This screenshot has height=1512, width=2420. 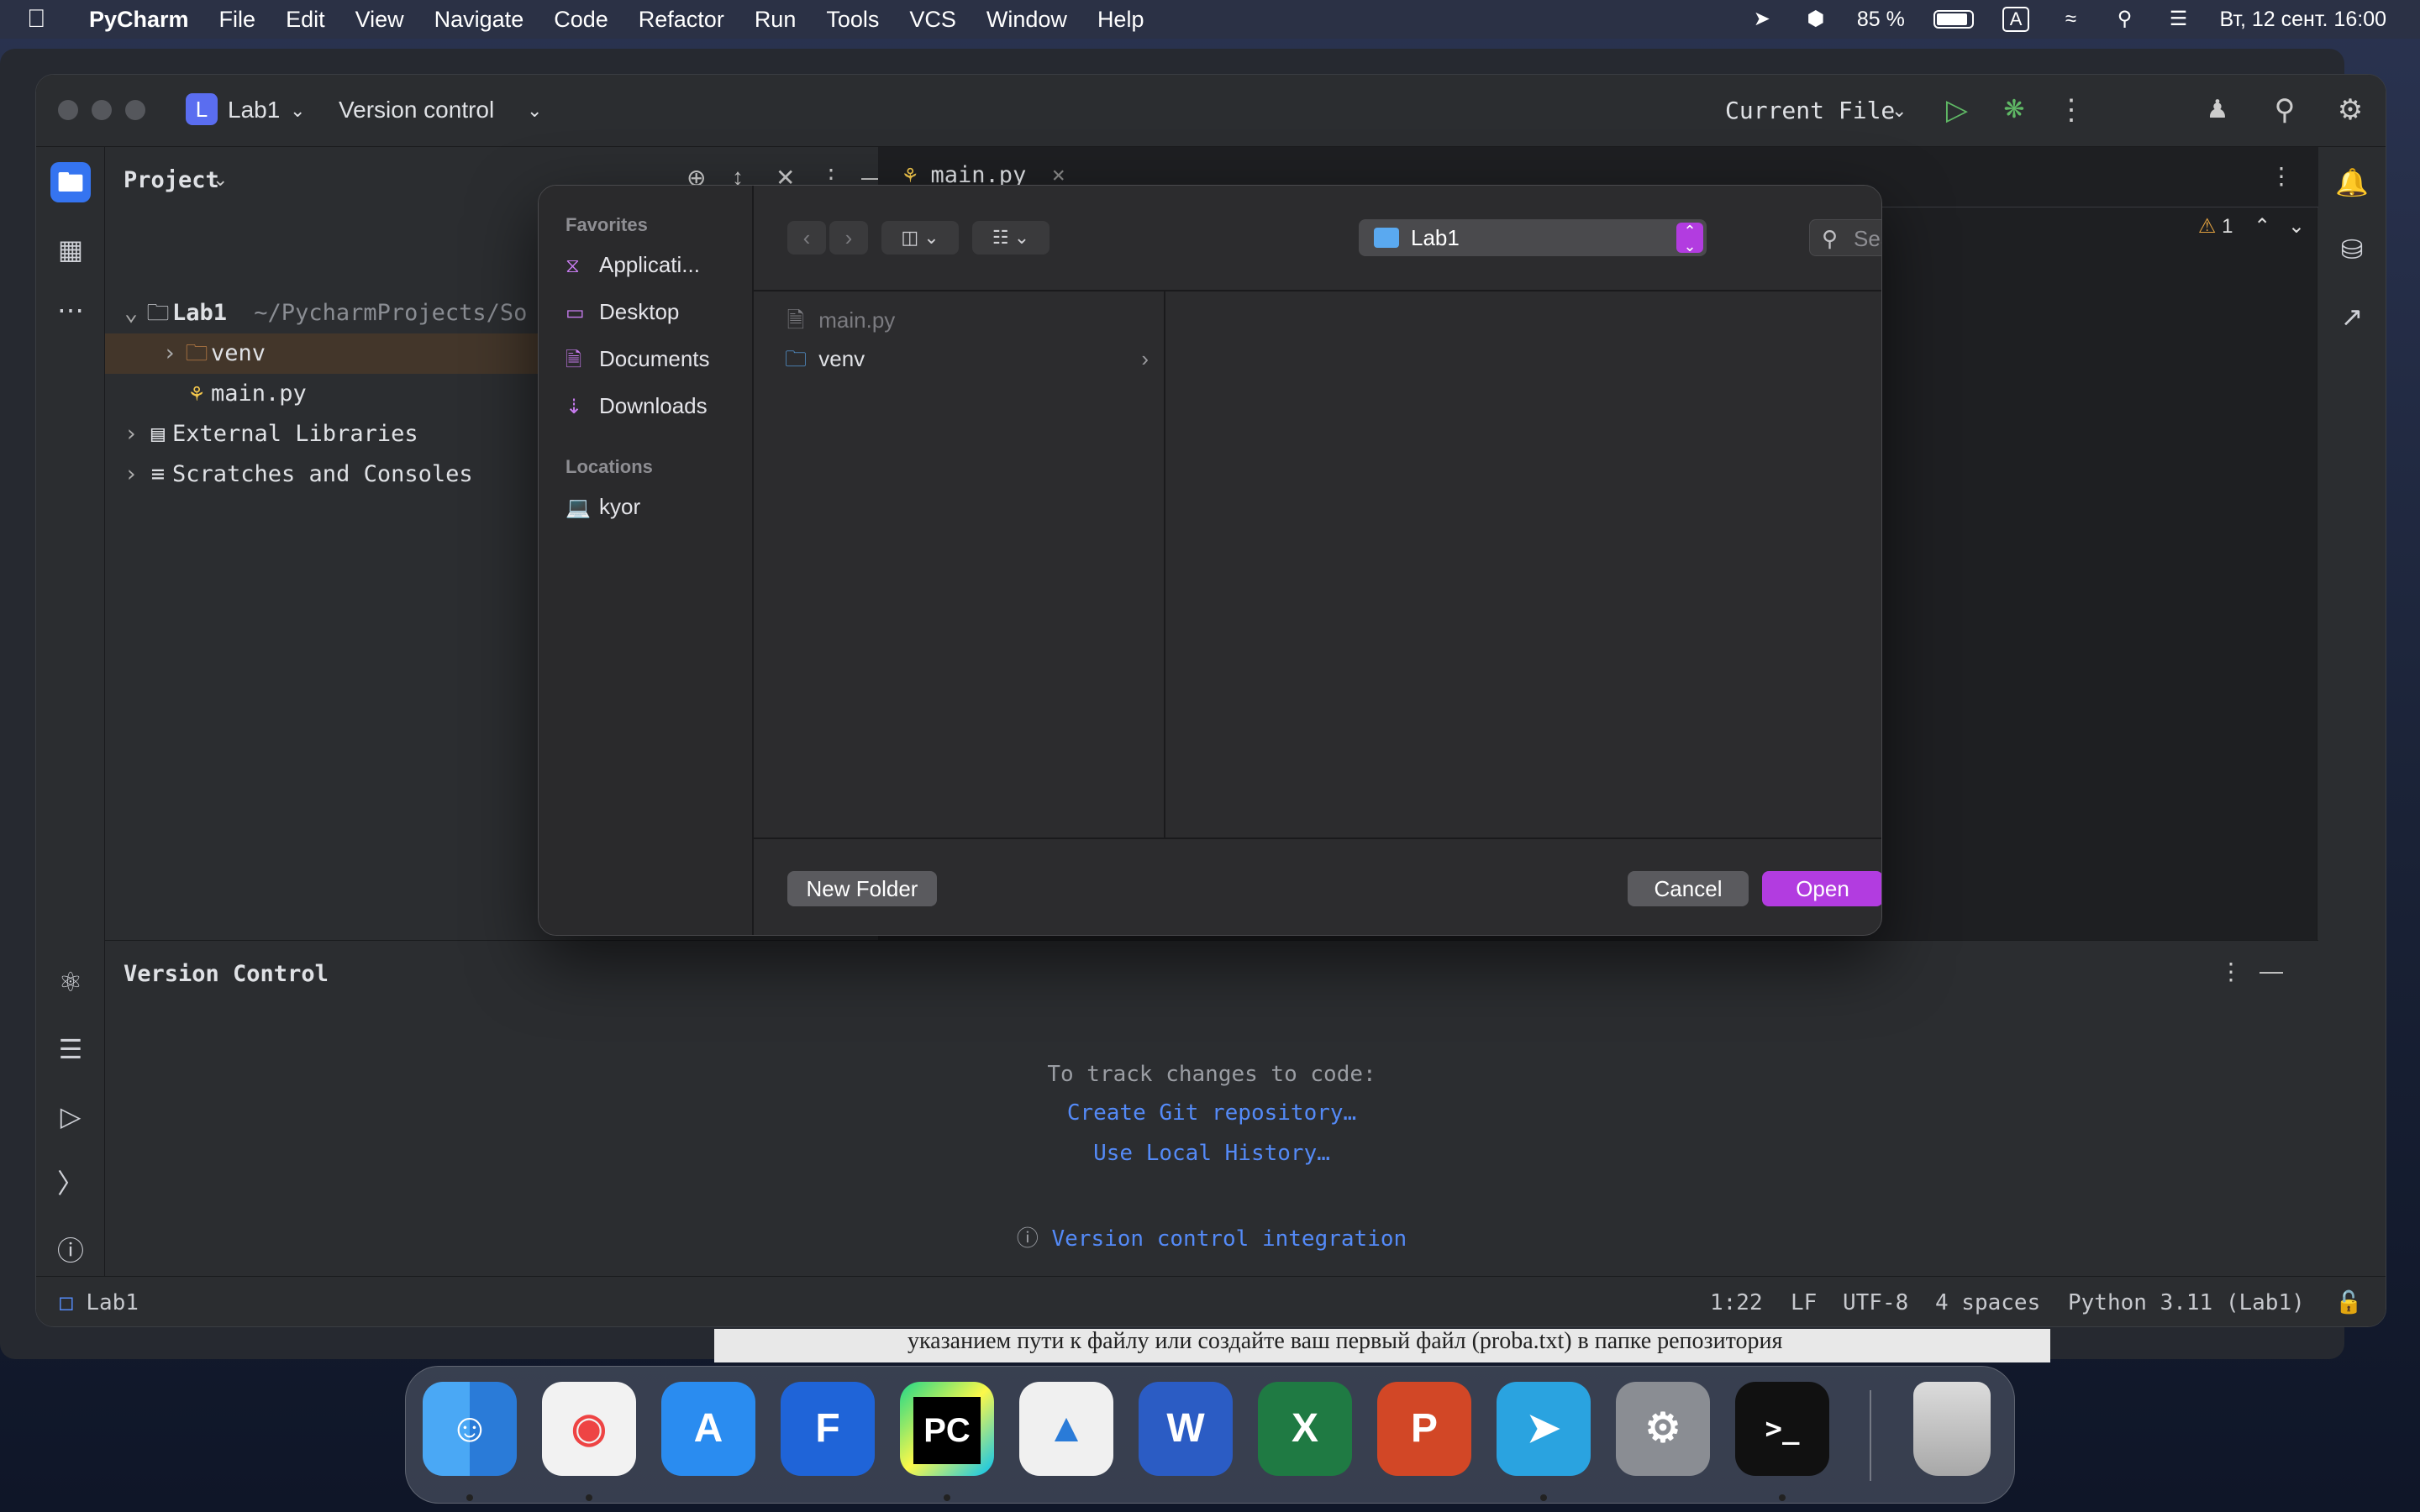 I want to click on options-icon: ⋮, so click(x=2231, y=971).